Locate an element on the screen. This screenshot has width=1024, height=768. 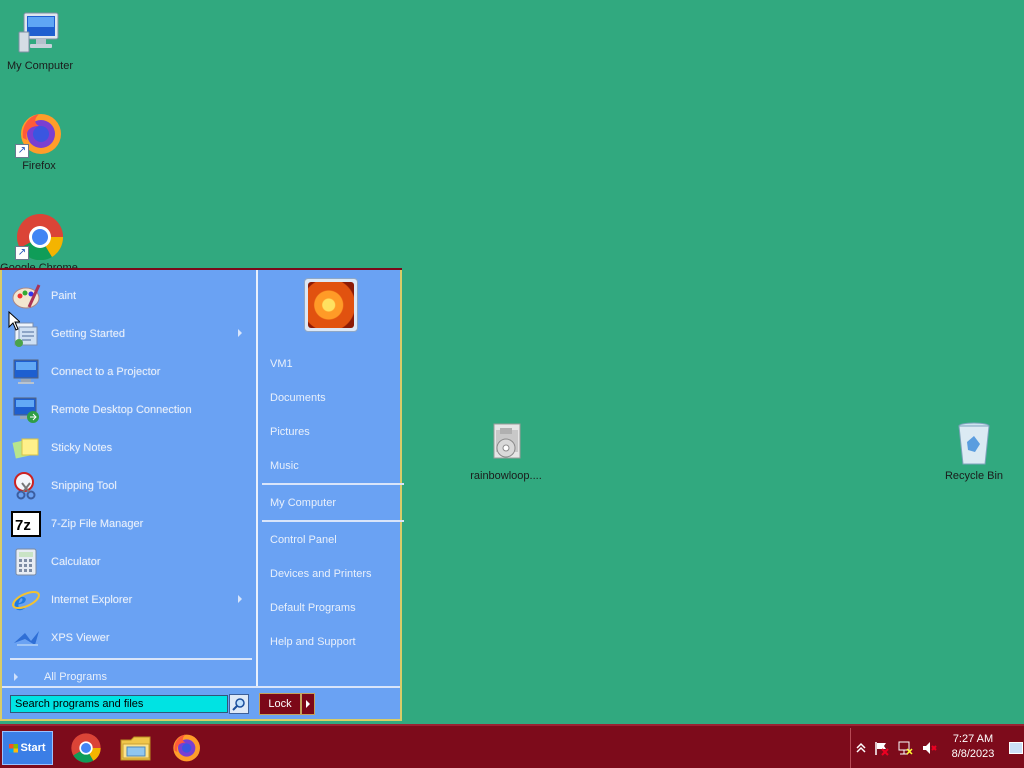
program-label: XPS Viewer is located at coordinates (80, 638).